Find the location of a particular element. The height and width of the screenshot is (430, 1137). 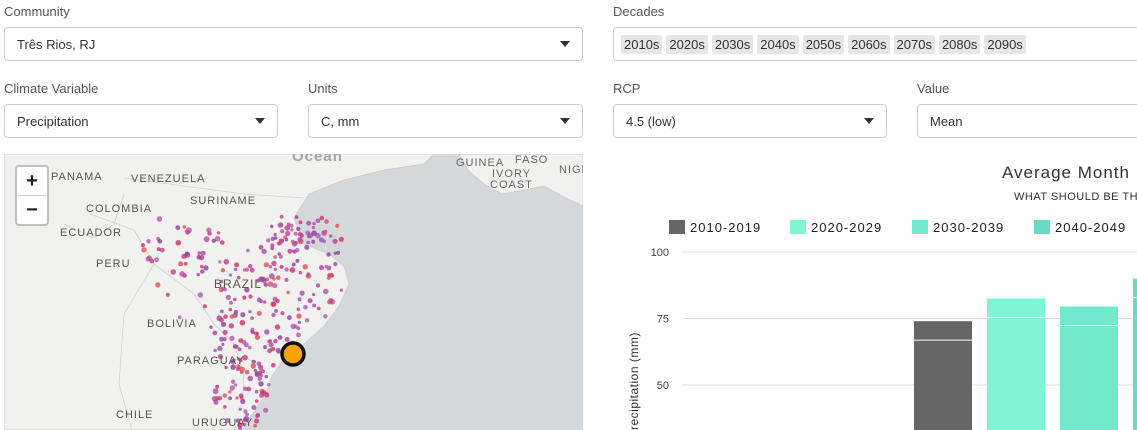

decade-chip: 2080s is located at coordinates (959, 44).